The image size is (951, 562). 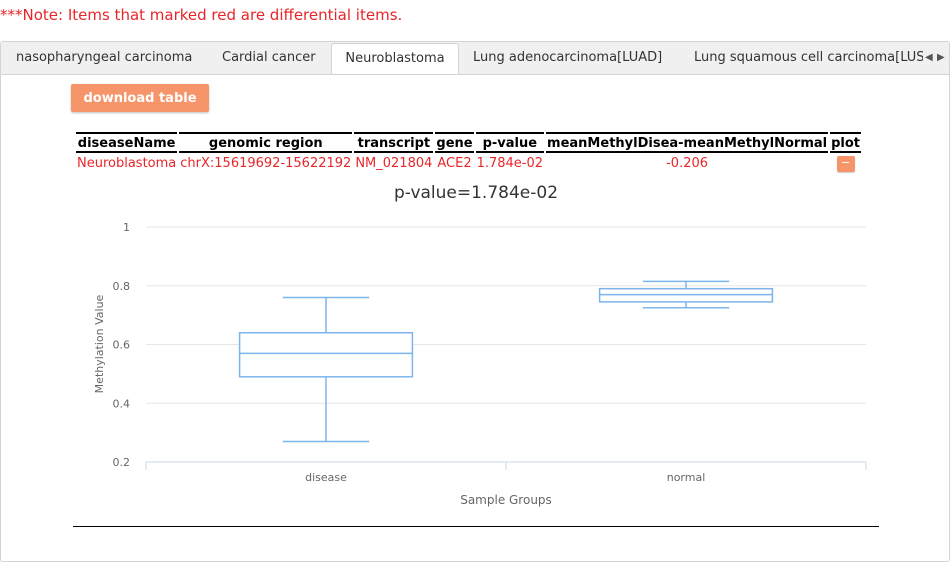 I want to click on table-bottom-rule, so click(x=476, y=526).